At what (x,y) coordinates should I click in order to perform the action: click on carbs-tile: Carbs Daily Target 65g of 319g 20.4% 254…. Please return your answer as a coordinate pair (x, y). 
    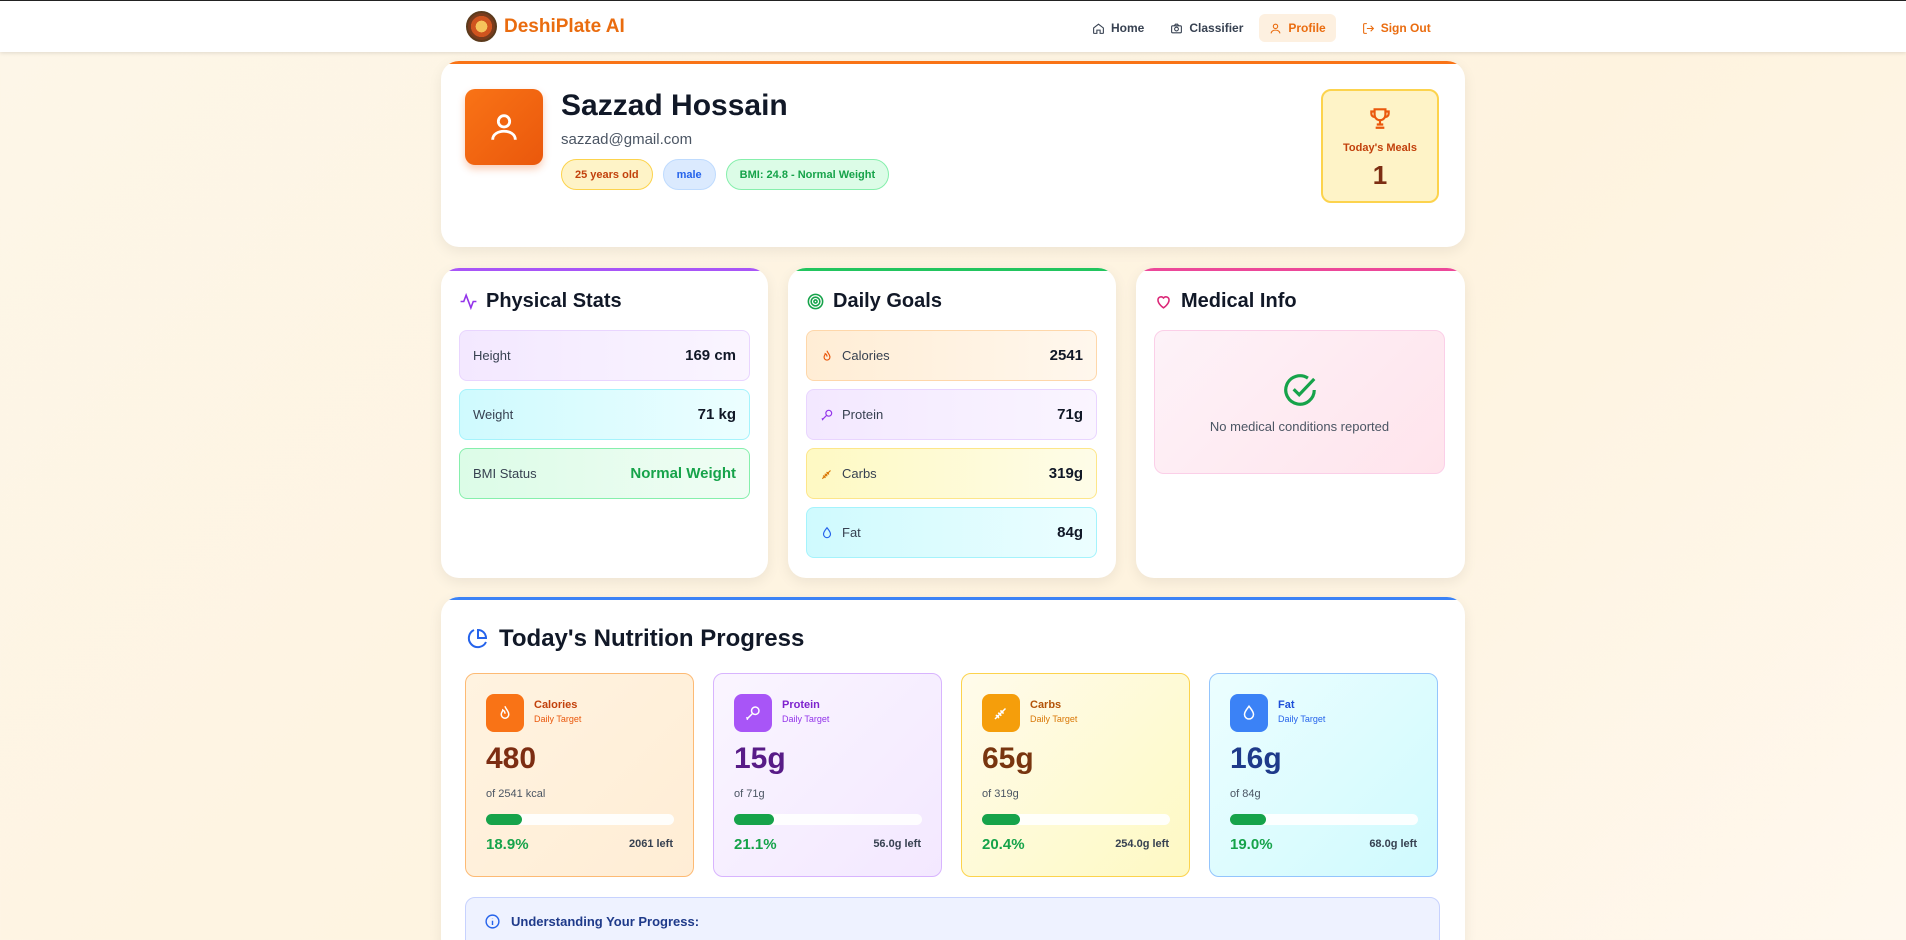
    Looking at the image, I should click on (1075, 775).